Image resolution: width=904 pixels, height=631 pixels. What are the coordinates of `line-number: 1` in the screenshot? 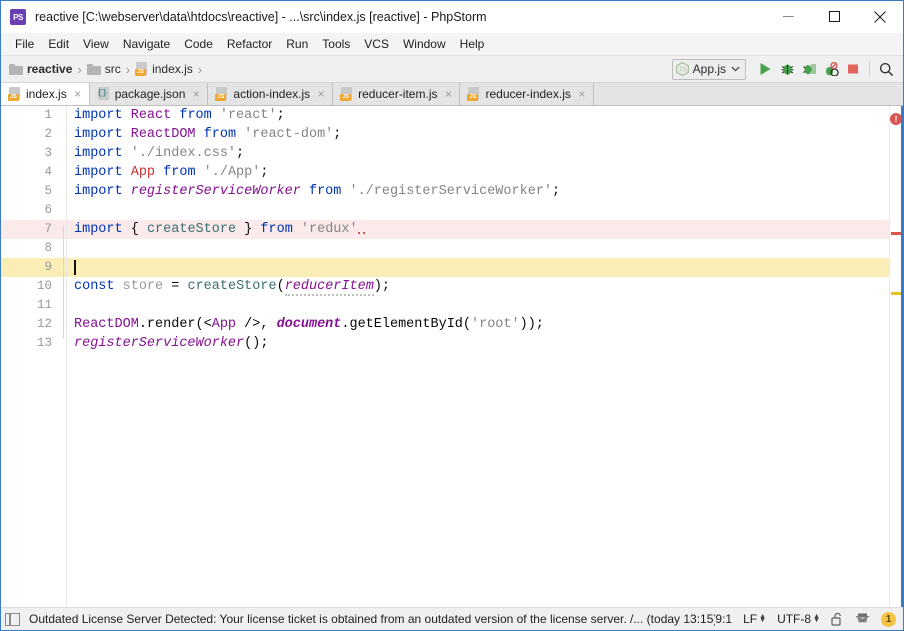 It's located at (48, 115).